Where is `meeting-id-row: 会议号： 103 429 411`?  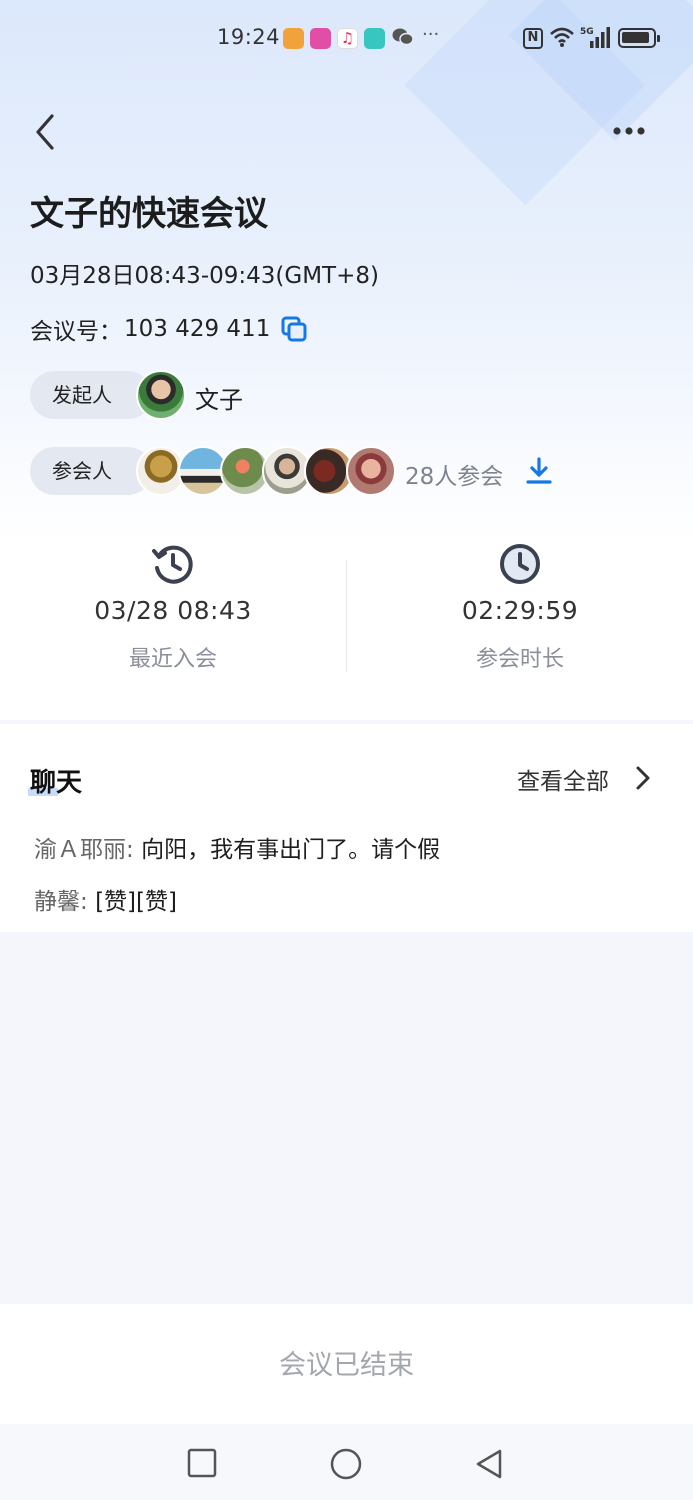 meeting-id-row: 会议号： 103 429 411 is located at coordinates (169, 329).